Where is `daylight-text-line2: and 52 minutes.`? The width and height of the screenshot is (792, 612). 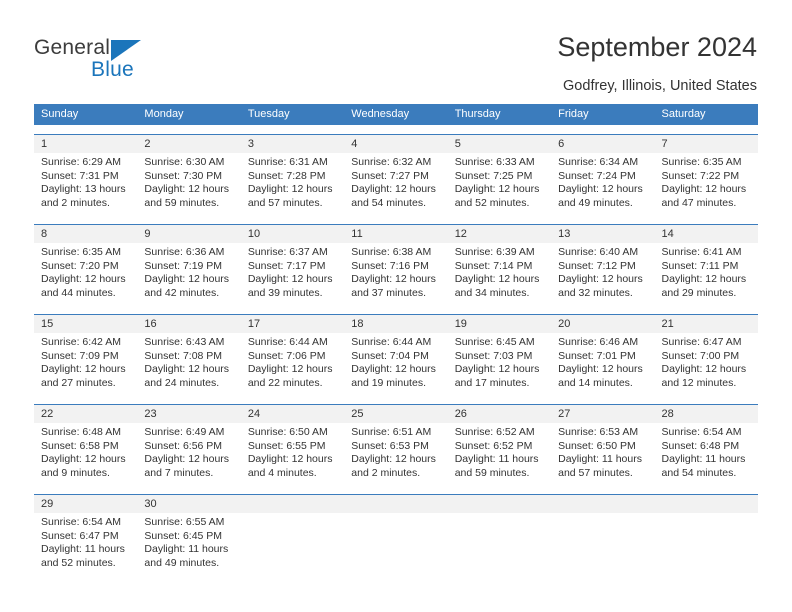 daylight-text-line2: and 52 minutes. is located at coordinates (492, 202).